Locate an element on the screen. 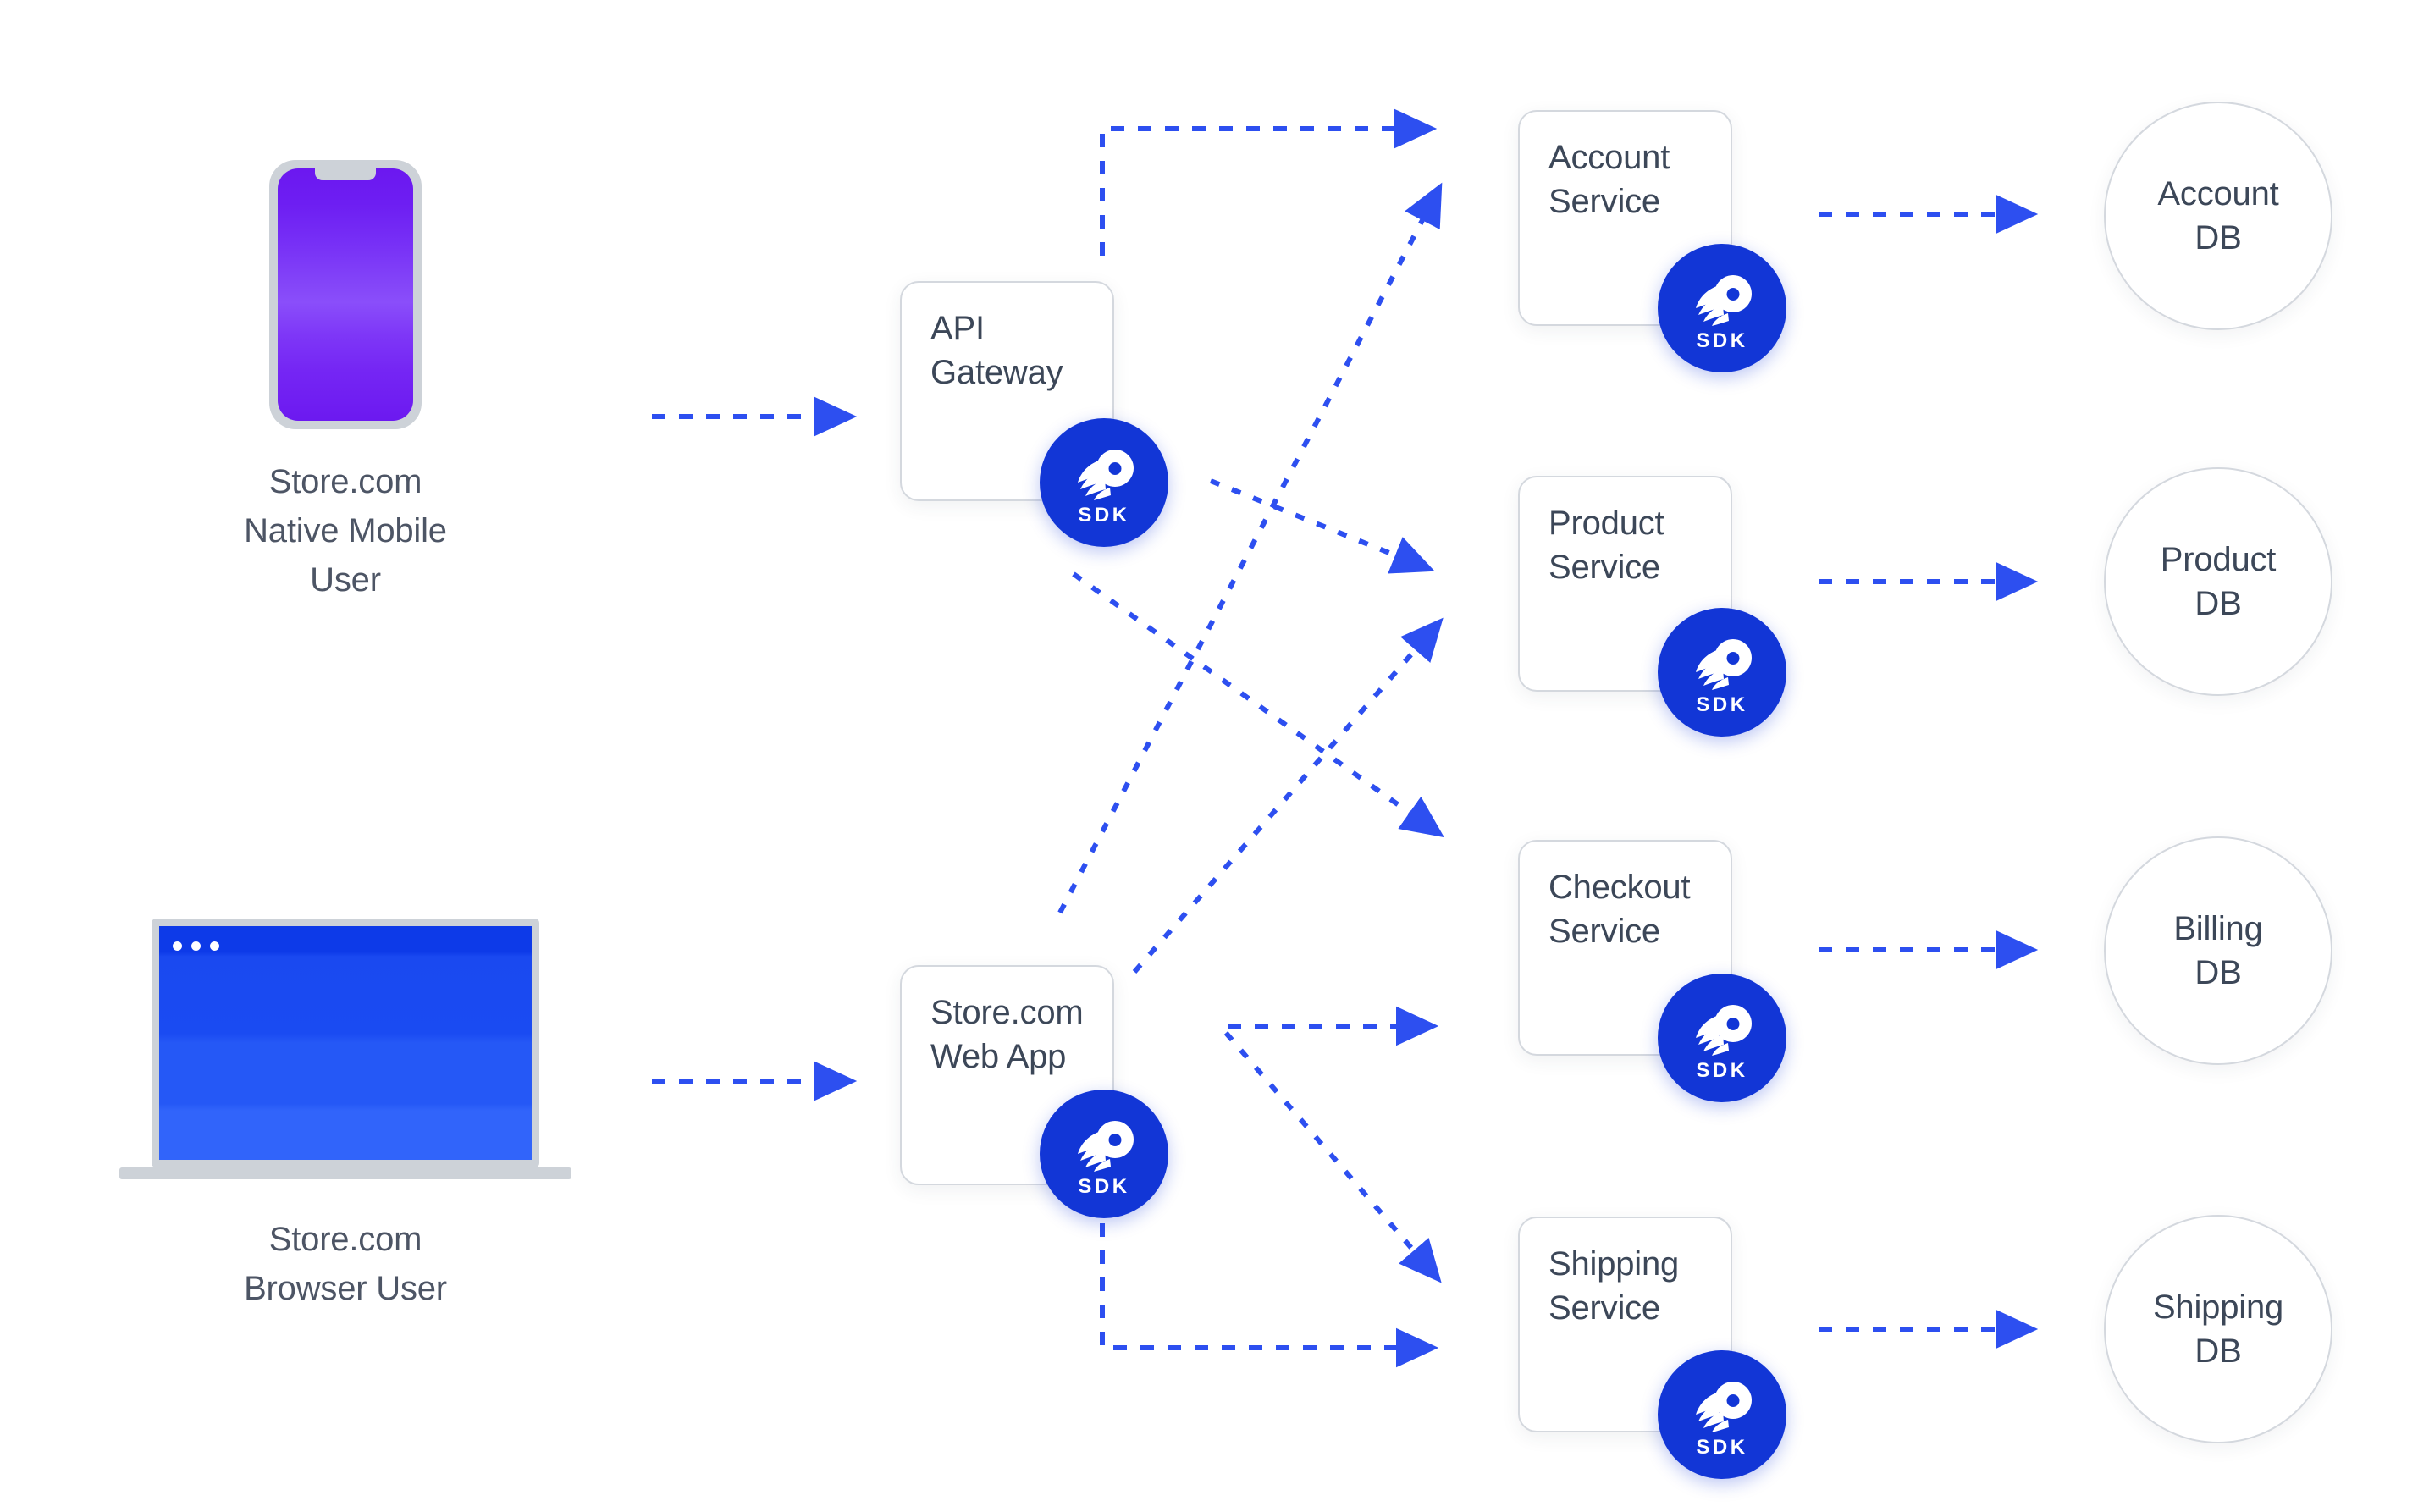  node-shipping-db: Shipping DB is located at coordinates (2218, 1329).